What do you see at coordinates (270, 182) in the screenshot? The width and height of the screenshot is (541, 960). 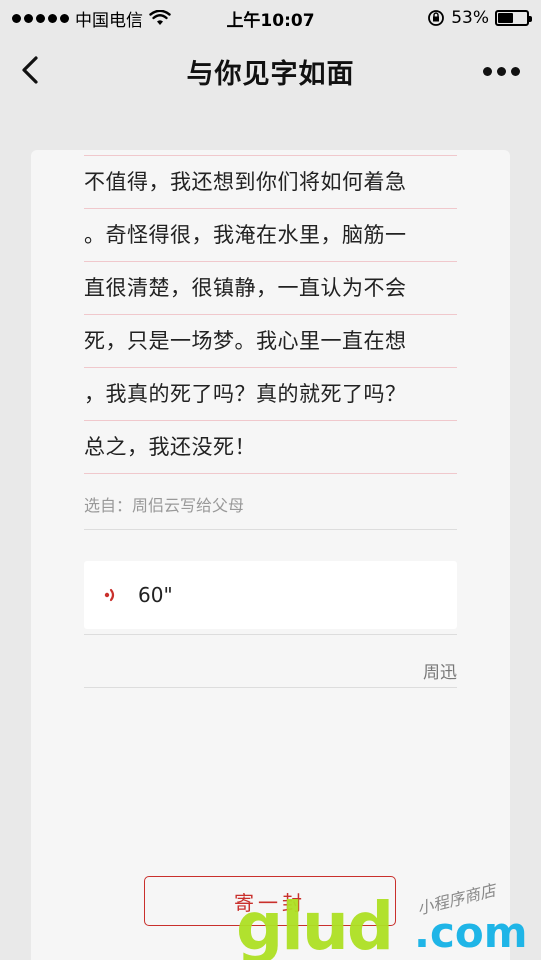 I see `letter-line: 不值得，我还想到你们将如何着急` at bounding box center [270, 182].